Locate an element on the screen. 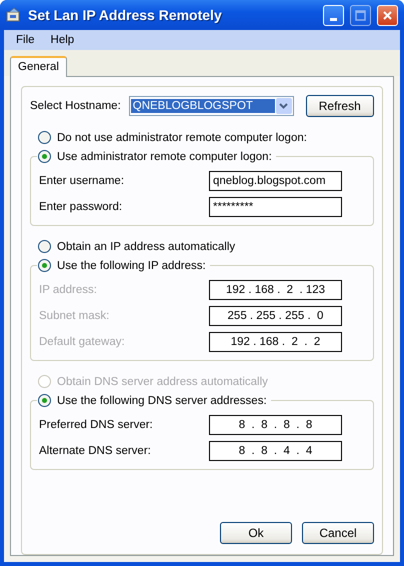 Image resolution: width=404 pixels, height=566 pixels. minimize-icon is located at coordinates (333, 19).